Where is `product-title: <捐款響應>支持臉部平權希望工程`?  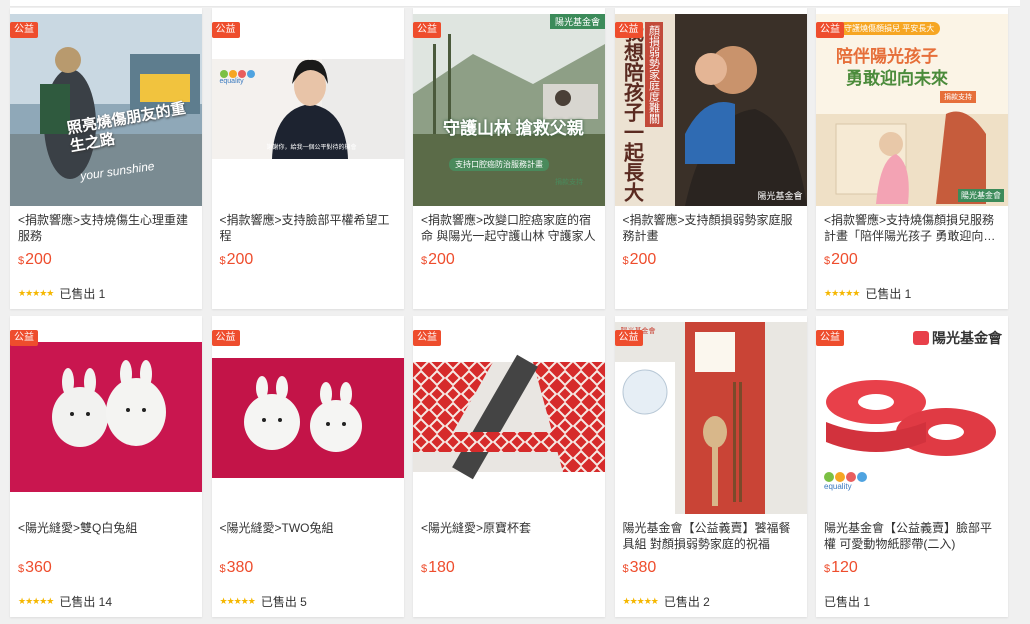
product-title: <捐款響應>支持臉部平權希望工程 is located at coordinates (309, 228).